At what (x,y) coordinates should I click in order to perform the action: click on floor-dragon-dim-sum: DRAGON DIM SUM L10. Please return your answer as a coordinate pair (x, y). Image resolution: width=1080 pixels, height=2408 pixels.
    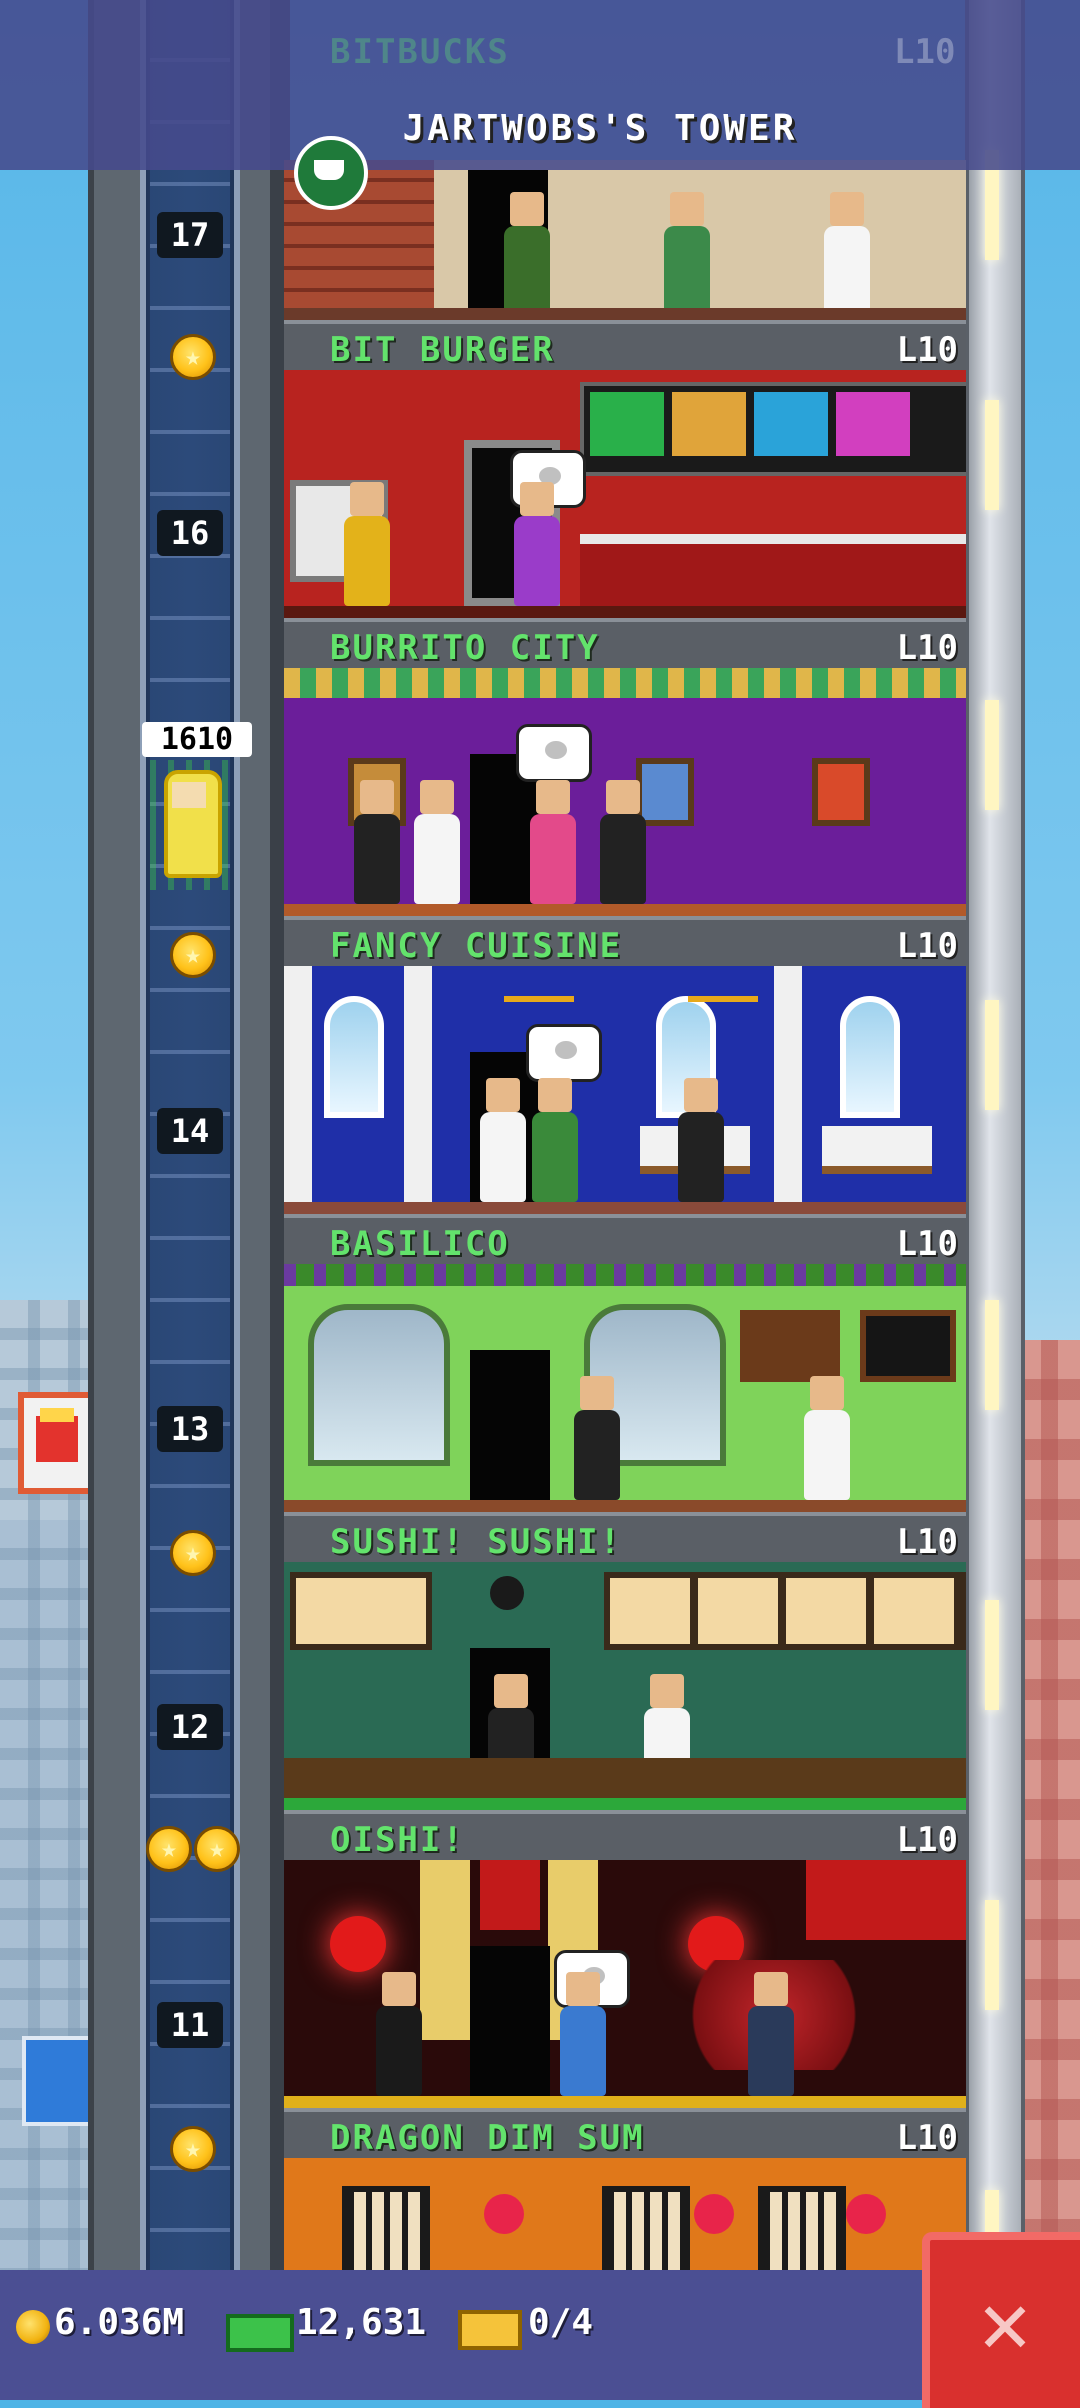
    Looking at the image, I should click on (625, 2189).